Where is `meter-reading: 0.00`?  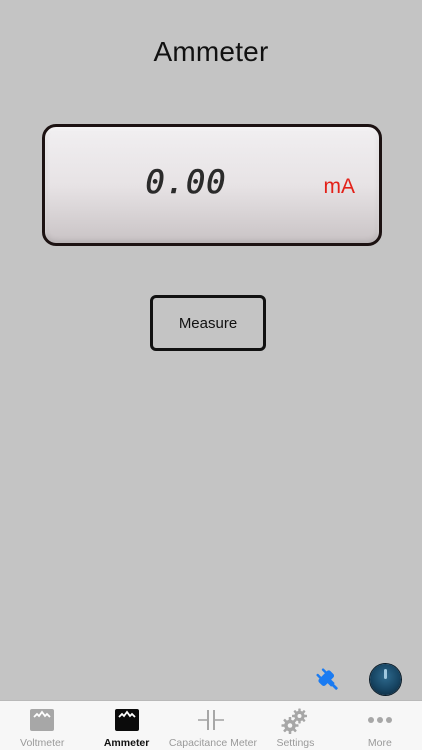
meter-reading: 0.00 is located at coordinates (186, 182).